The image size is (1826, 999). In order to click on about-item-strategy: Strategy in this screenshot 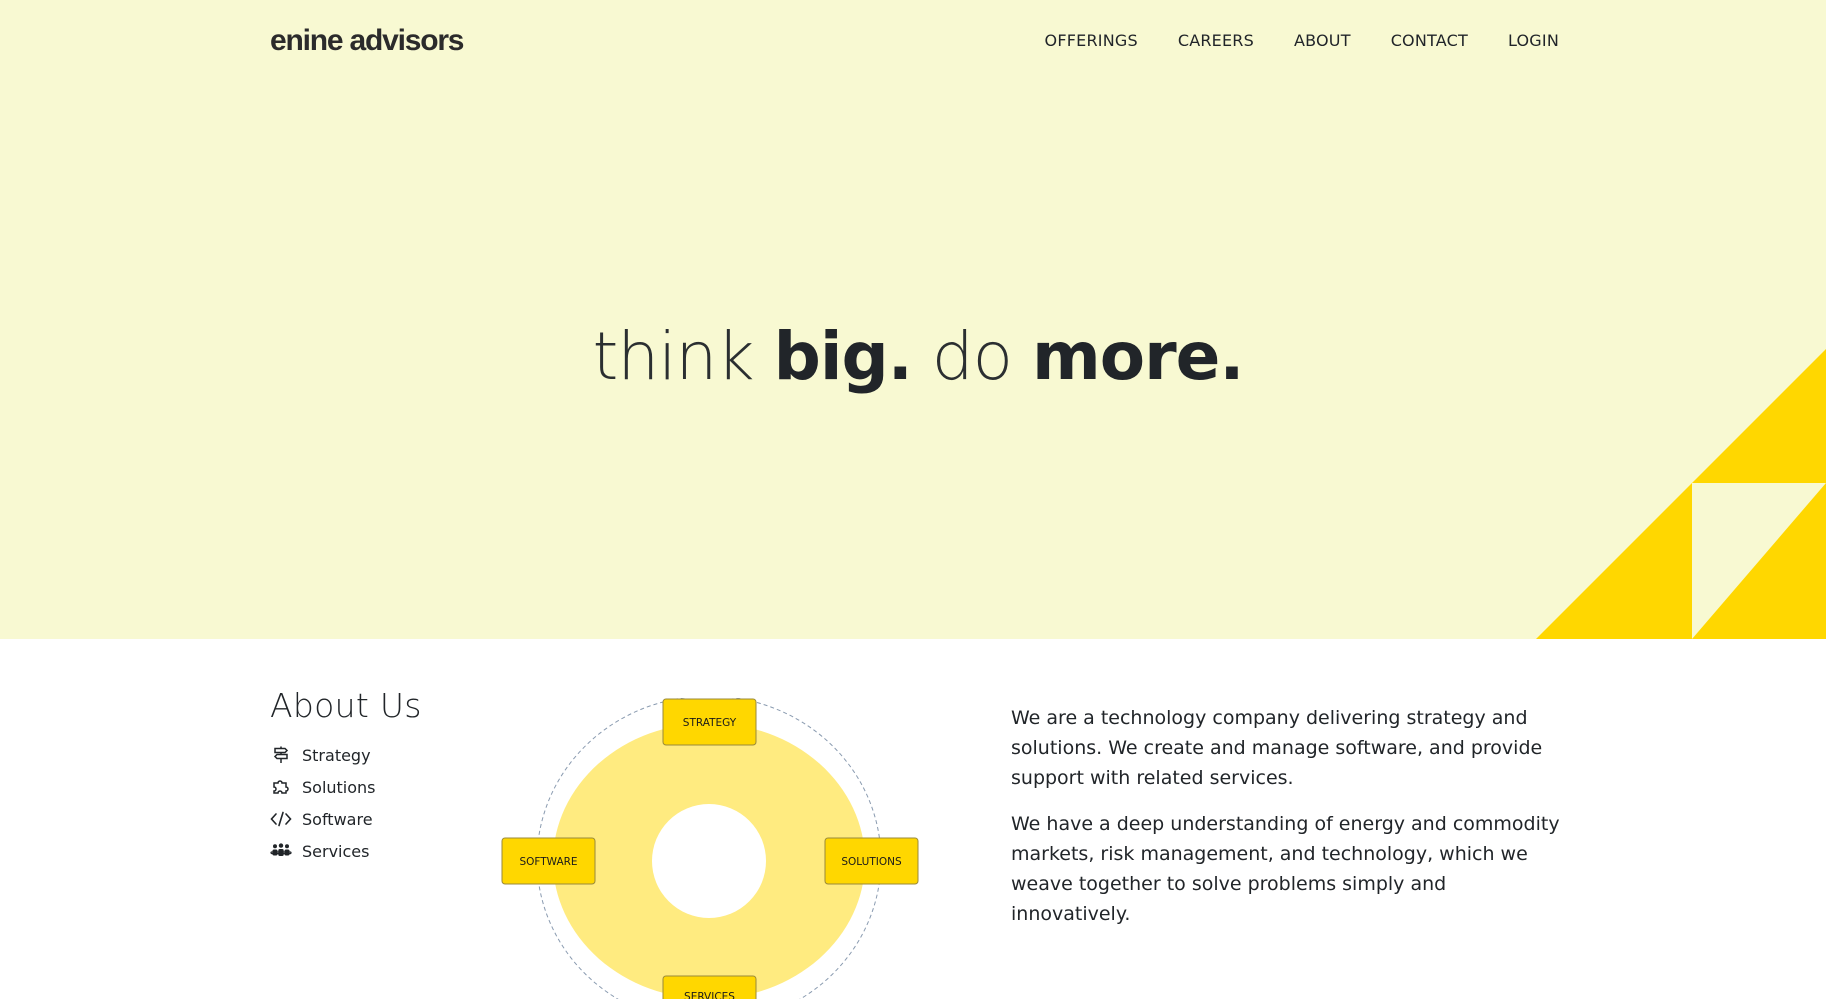, I will do `click(323, 755)`.